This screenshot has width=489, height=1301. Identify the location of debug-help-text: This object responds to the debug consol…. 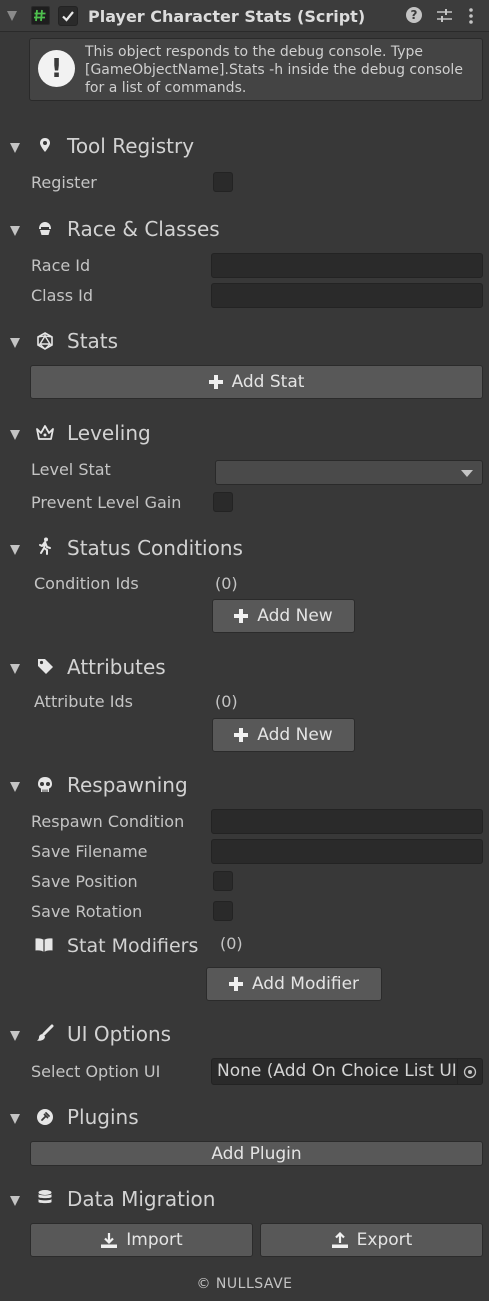
(274, 70).